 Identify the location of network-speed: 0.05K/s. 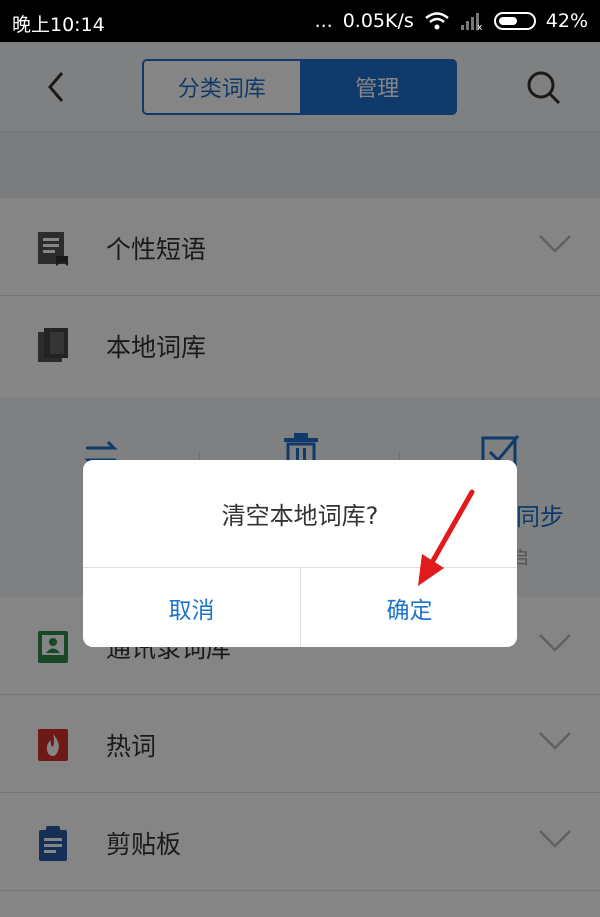
(378, 21).